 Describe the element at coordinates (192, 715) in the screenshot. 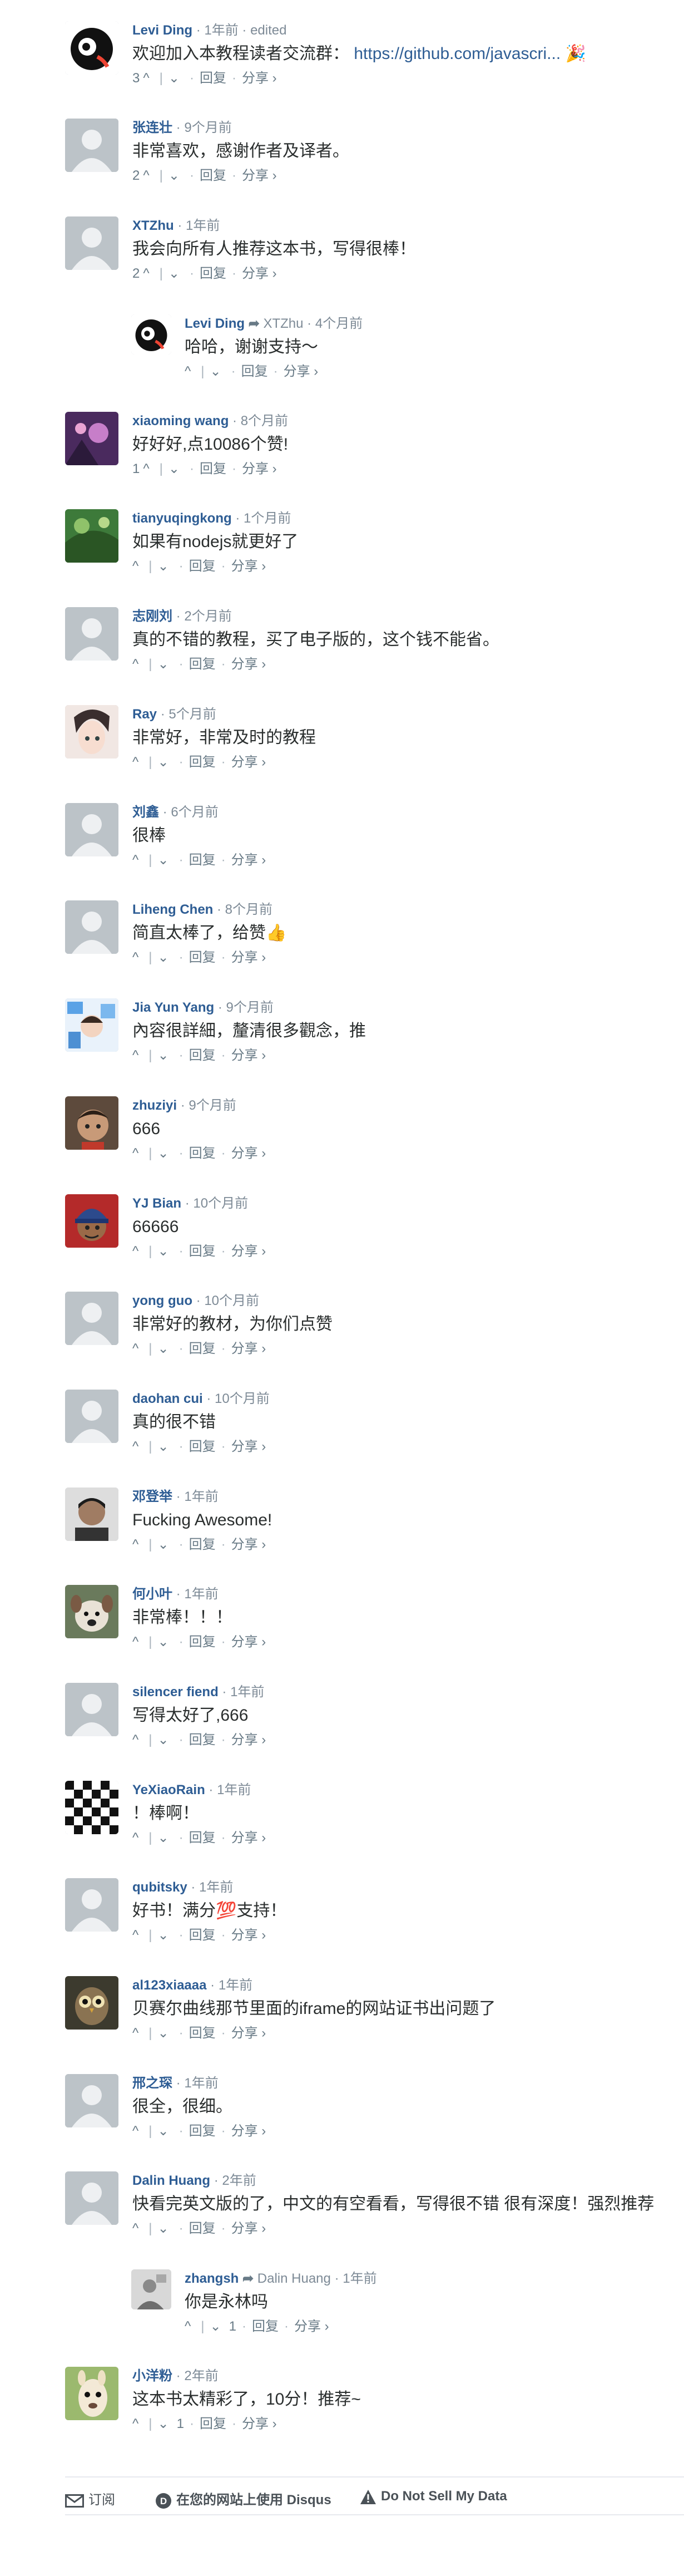

I see `comment-time: 5个月前` at that location.